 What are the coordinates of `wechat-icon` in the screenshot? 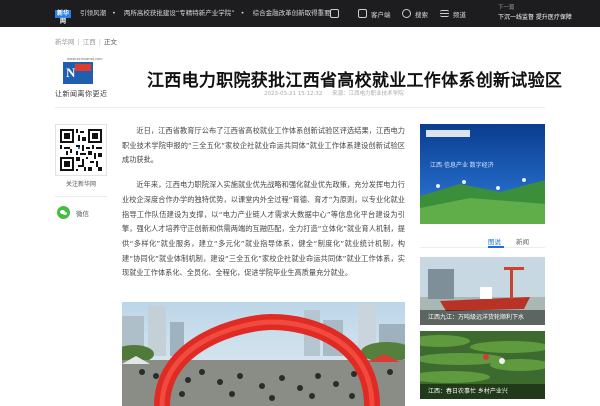 It's located at (63, 212).